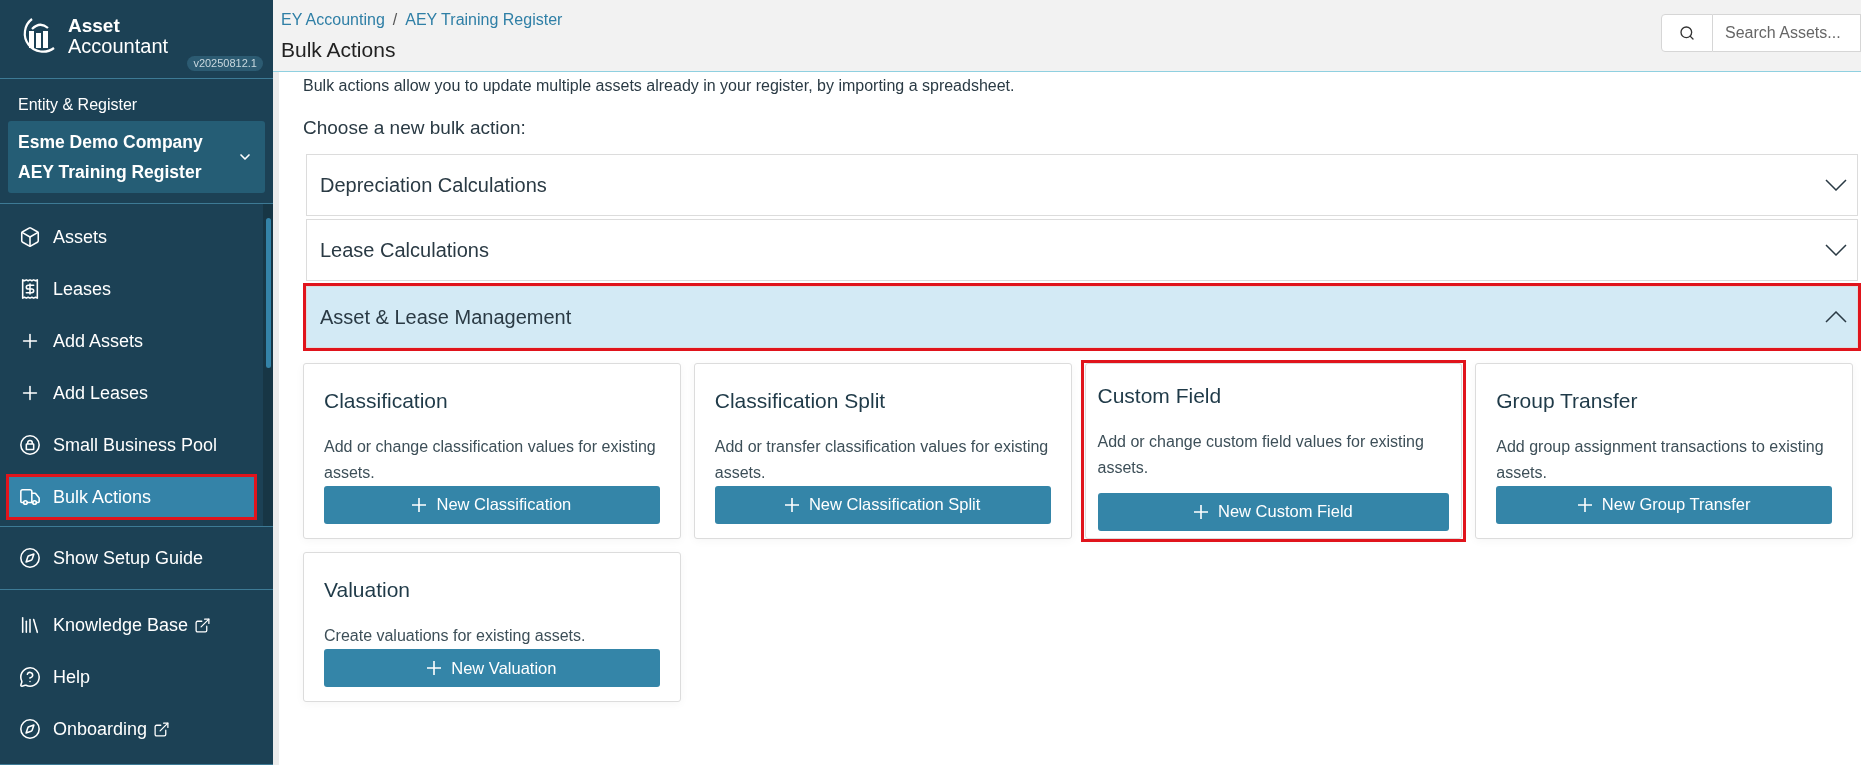  What do you see at coordinates (131, 289) in the screenshot?
I see `sidebar-item: Leases` at bounding box center [131, 289].